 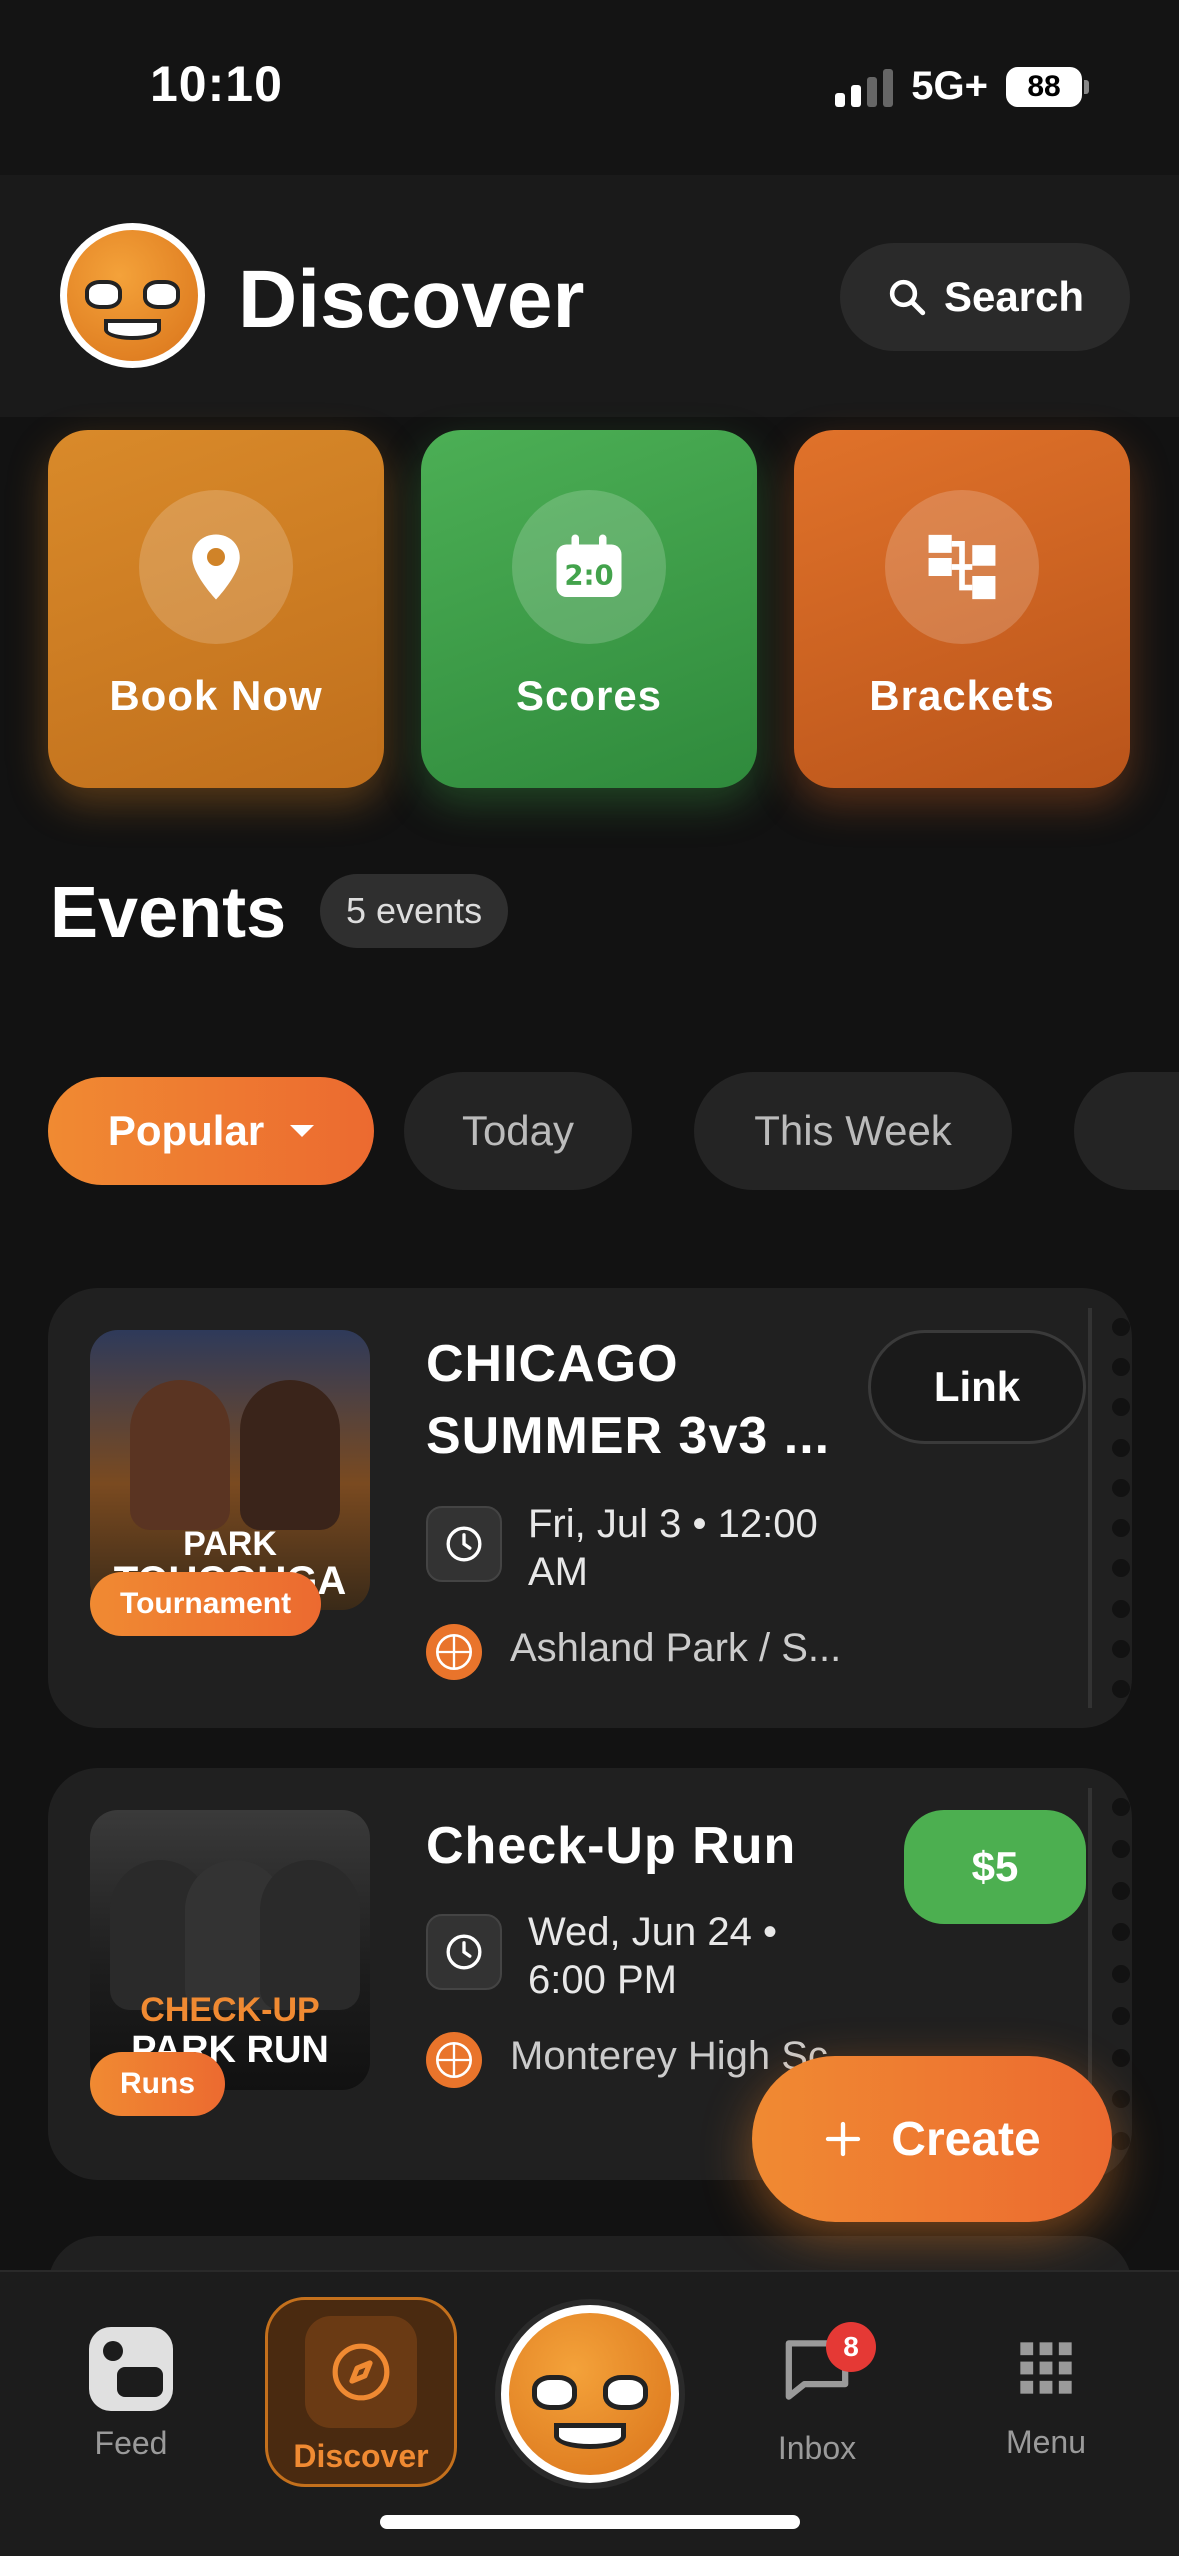 I want to click on filter-today: Today, so click(x=518, y=1131).